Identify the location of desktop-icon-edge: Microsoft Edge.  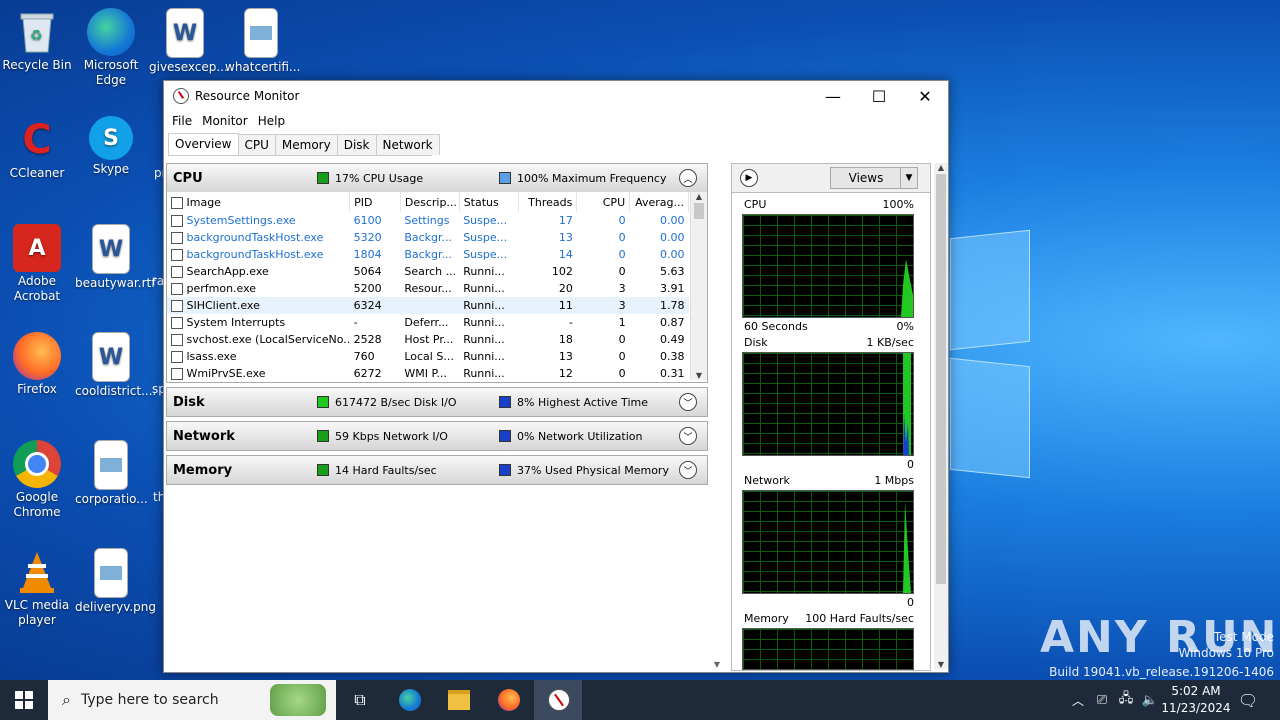
(111, 48).